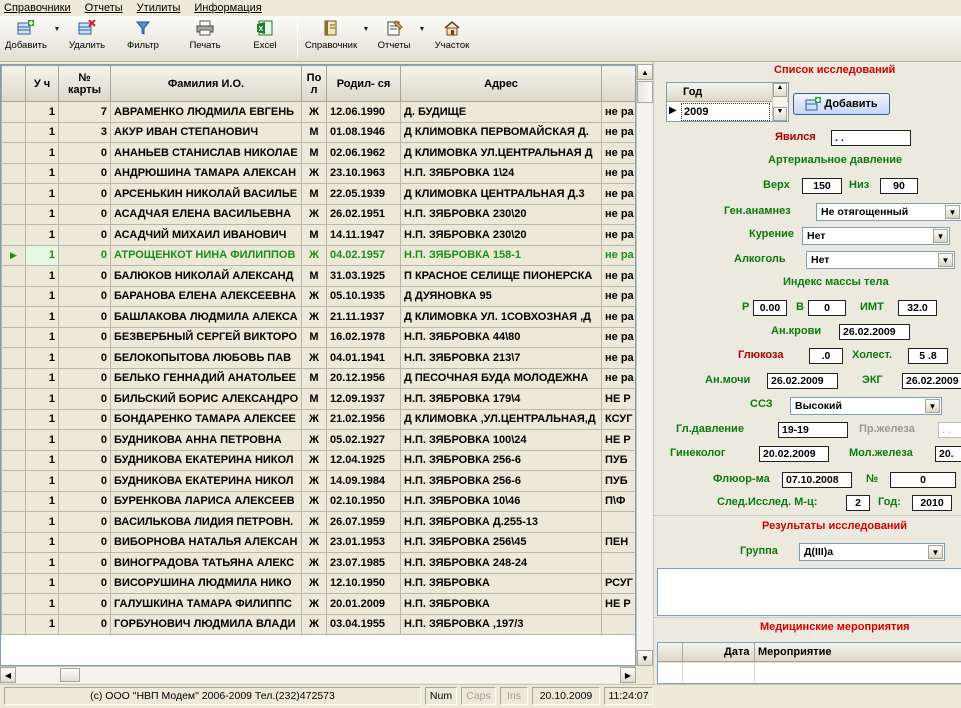 This screenshot has width=961, height=708. I want to click on birth-date-cell: 26.02.1951, so click(363, 214).